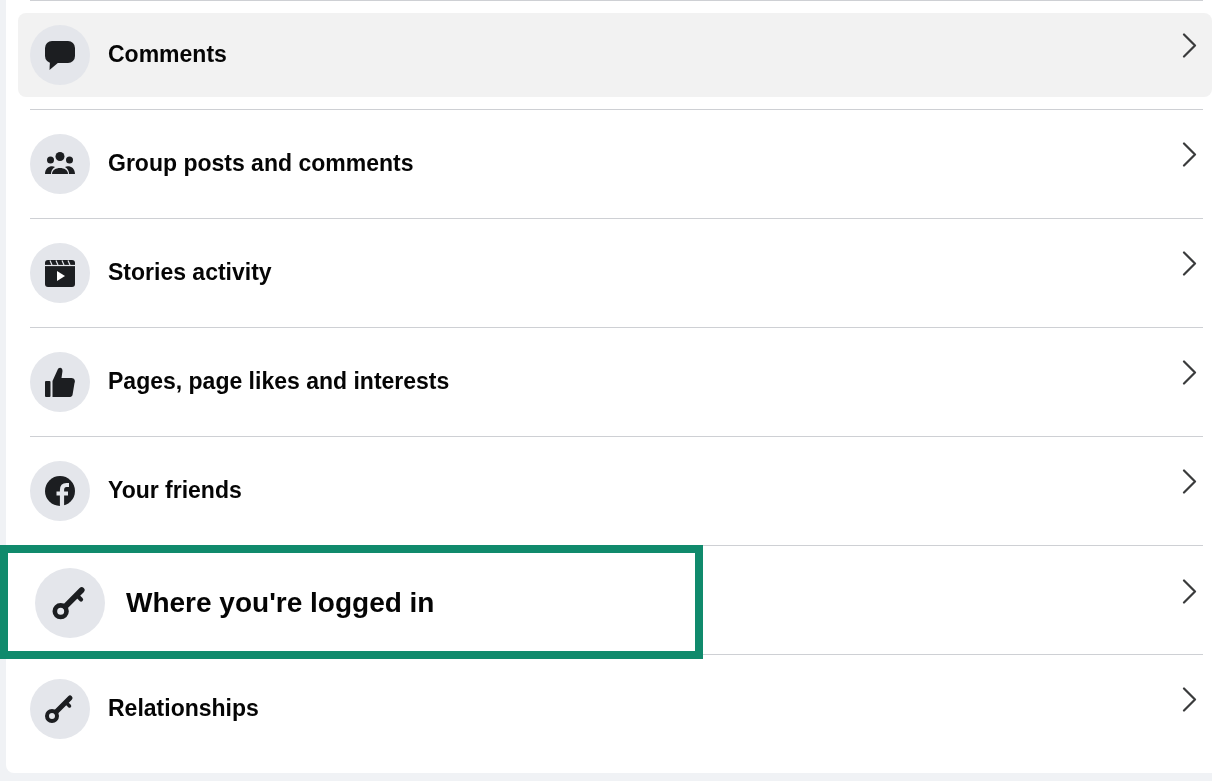 The width and height of the screenshot is (1212, 781). I want to click on speech-bubble-icon, so click(60, 55).